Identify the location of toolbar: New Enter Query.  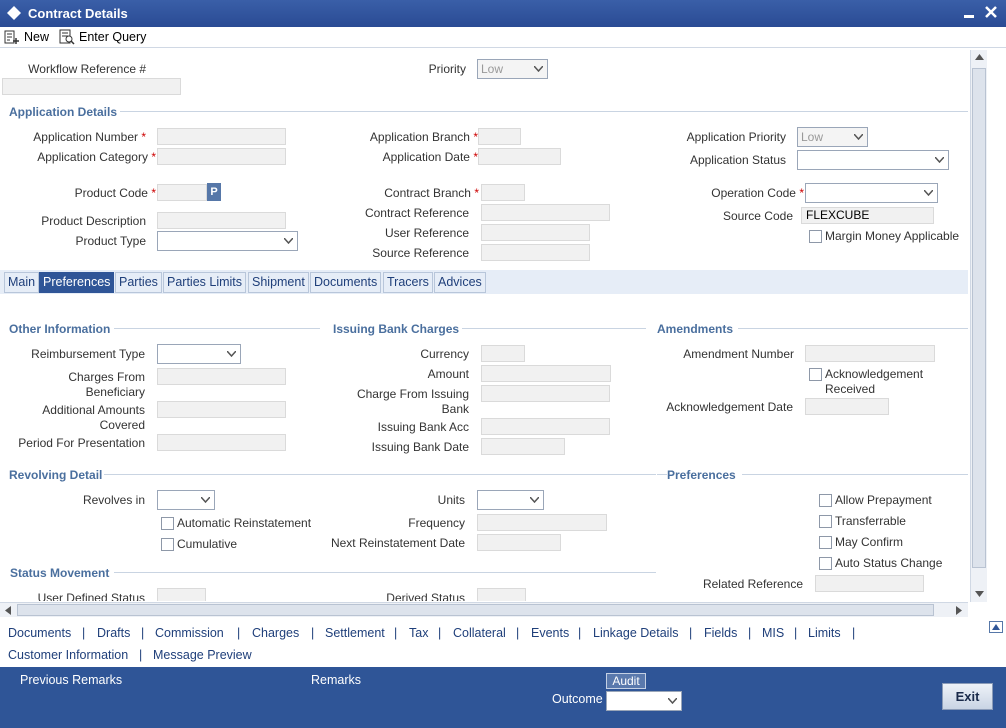
(503, 37).